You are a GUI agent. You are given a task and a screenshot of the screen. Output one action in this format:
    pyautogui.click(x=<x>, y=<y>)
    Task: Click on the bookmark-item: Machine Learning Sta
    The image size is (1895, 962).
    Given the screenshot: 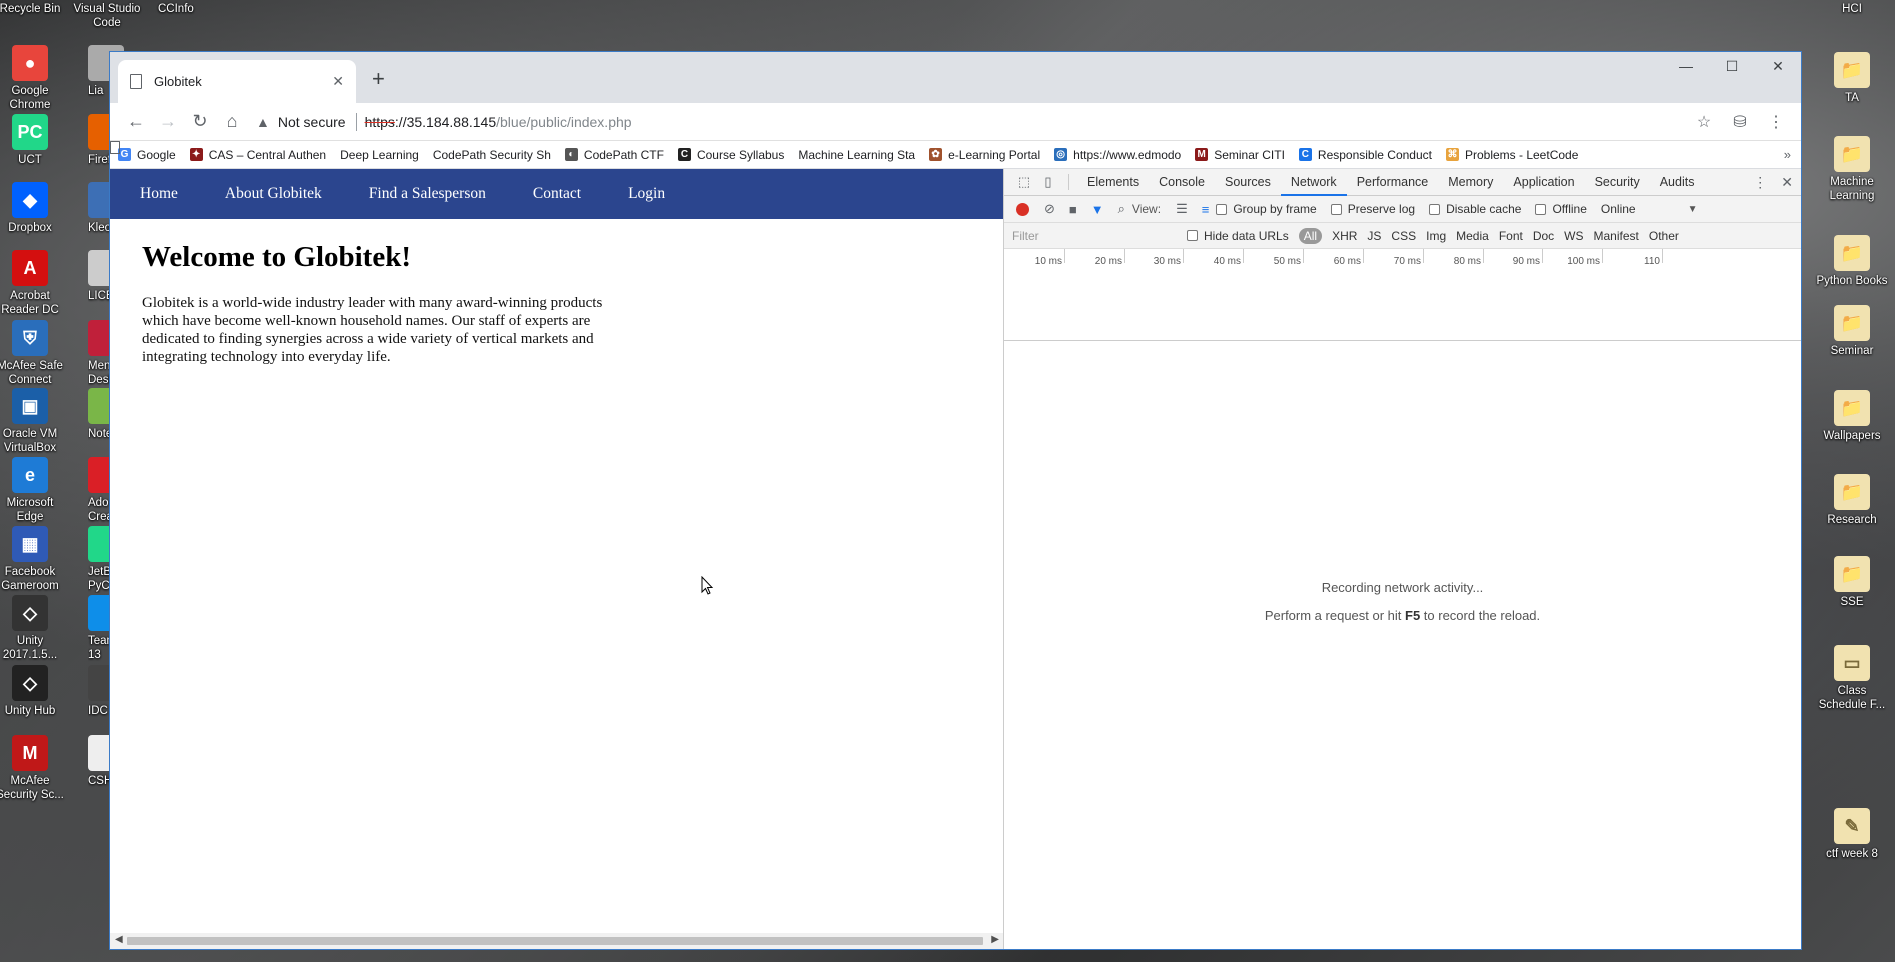 What is the action you would take?
    pyautogui.click(x=512, y=151)
    